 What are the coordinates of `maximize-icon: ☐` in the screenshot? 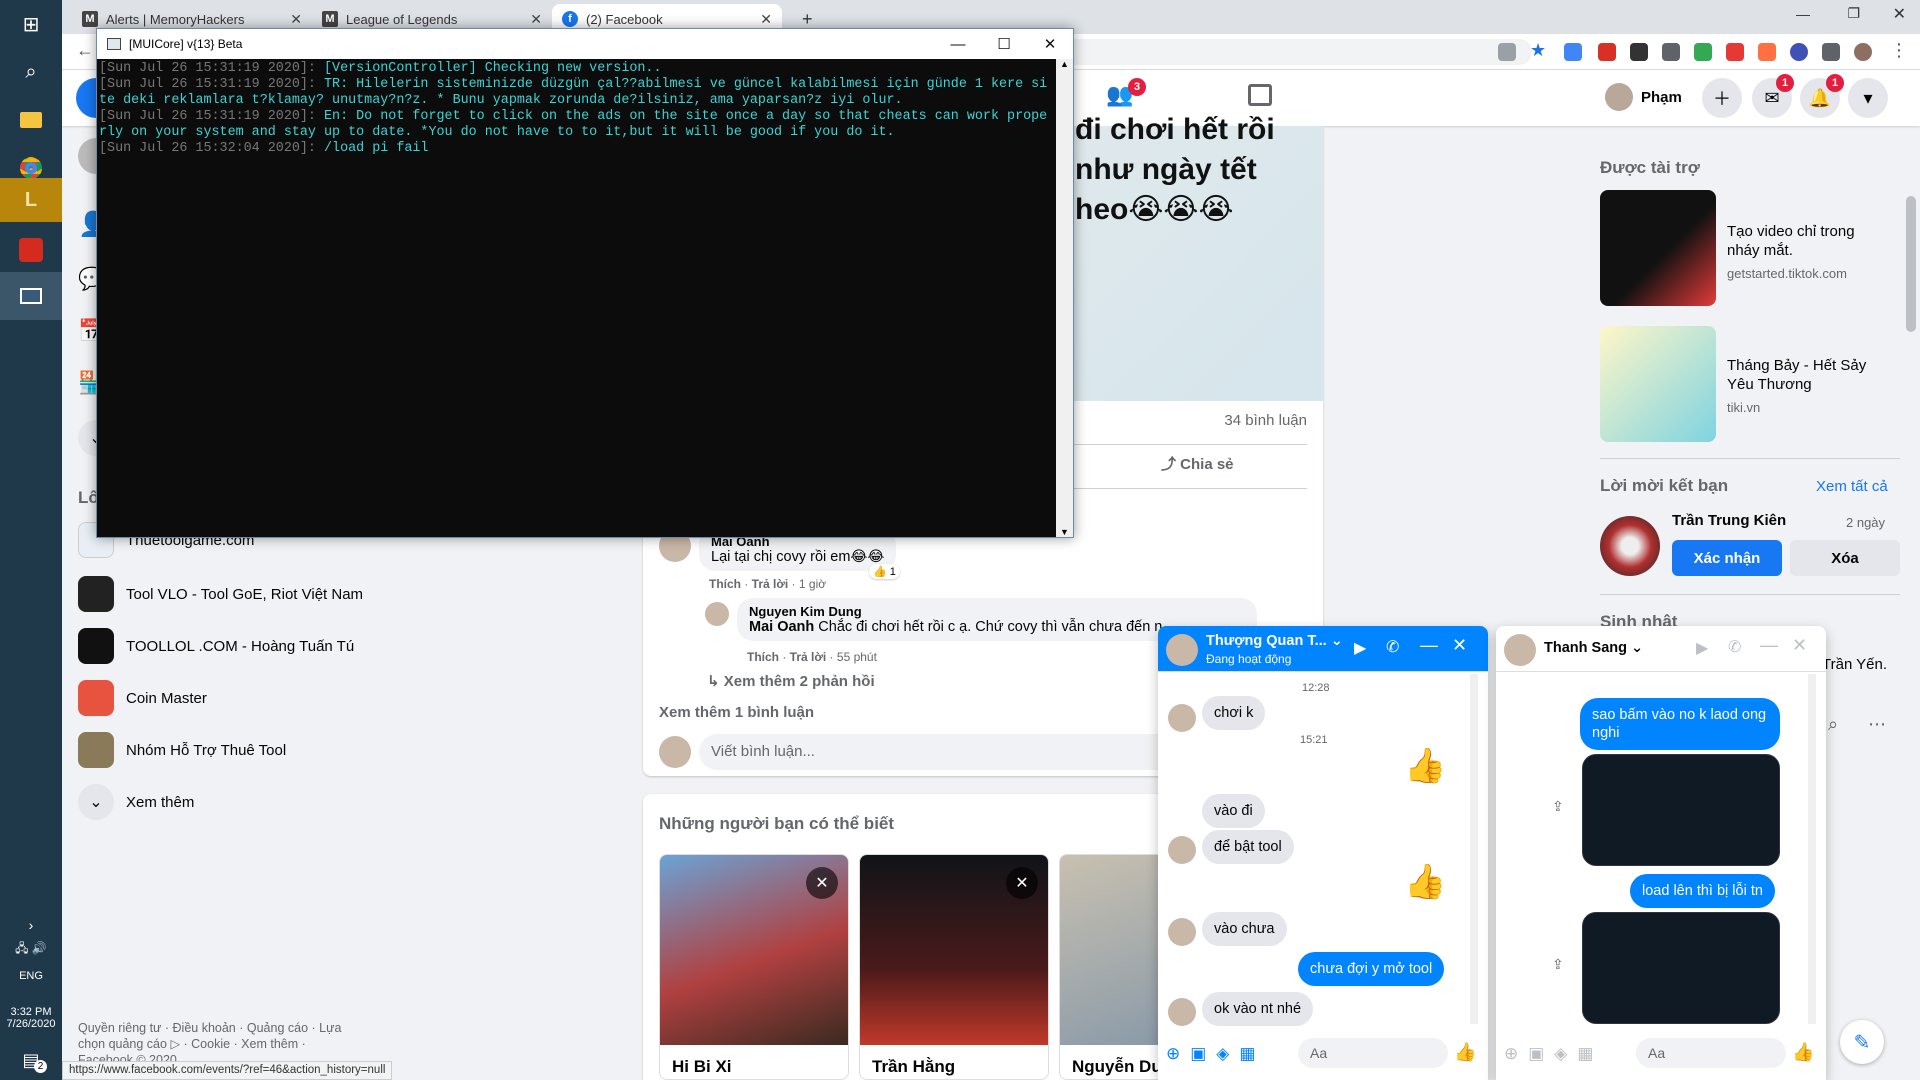 It's located at (1004, 44).